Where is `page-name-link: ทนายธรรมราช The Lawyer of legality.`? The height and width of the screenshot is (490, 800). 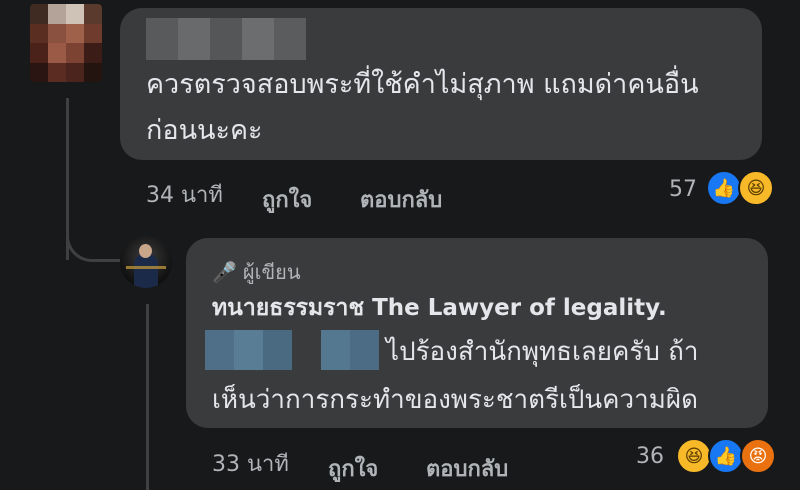 page-name-link: ทนายธรรมราช The Lawyer of legality. is located at coordinates (439, 308).